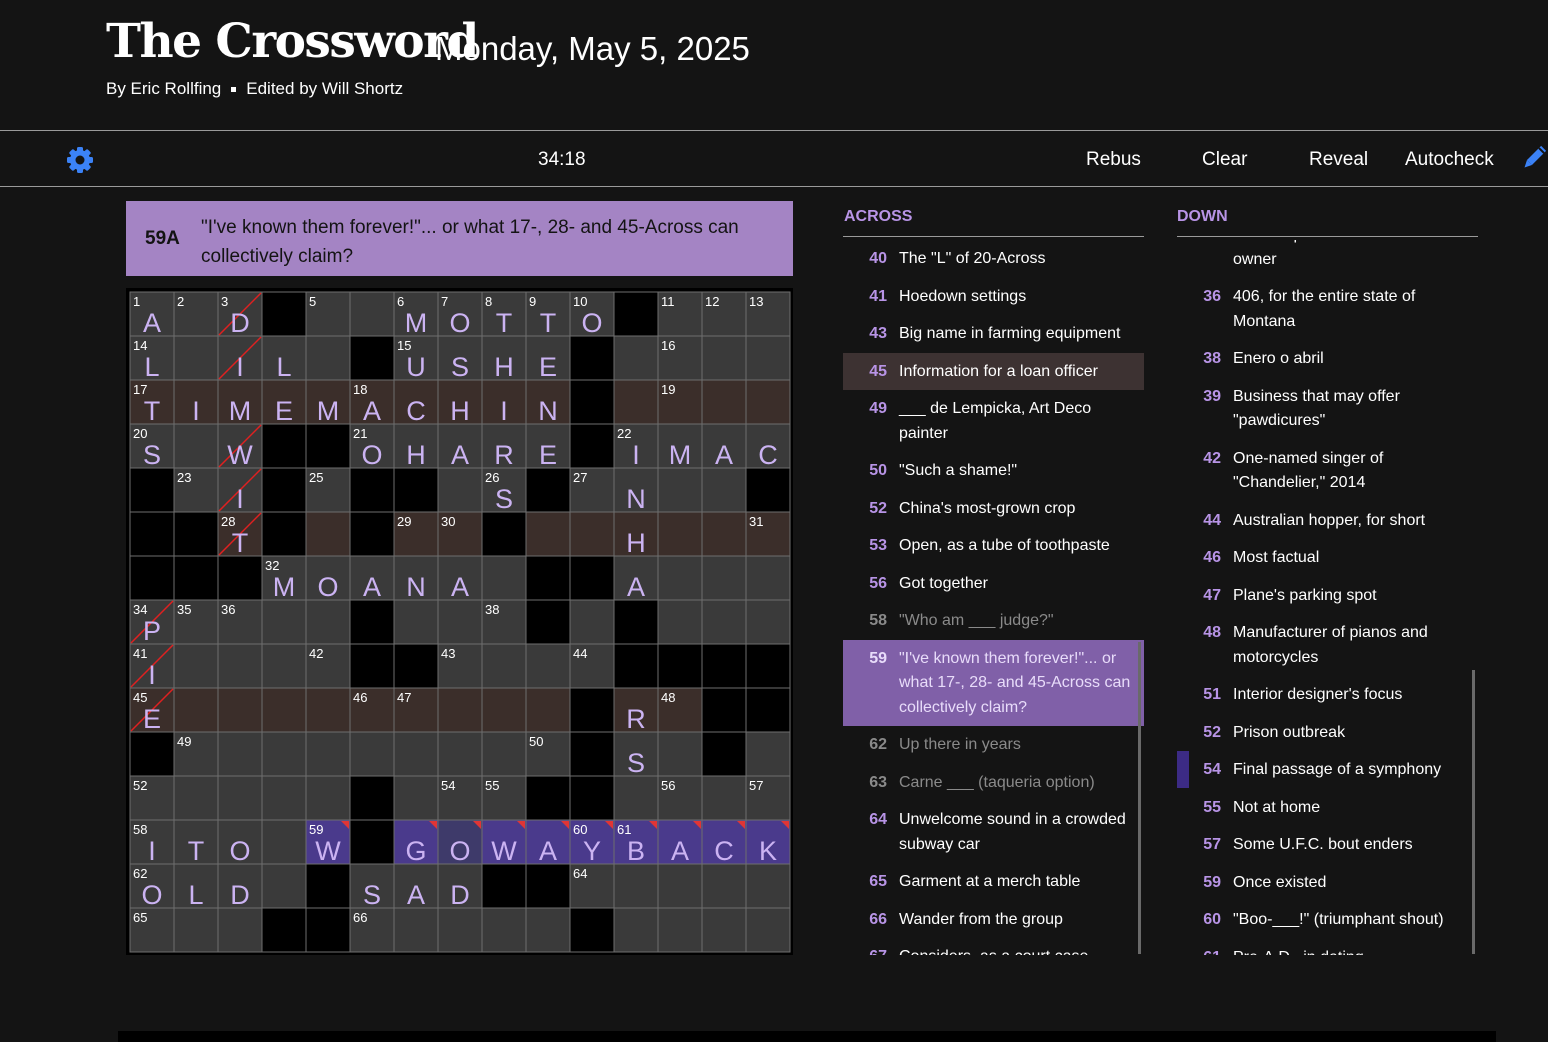 Image resolution: width=1548 pixels, height=1042 pixels. I want to click on clue-item-47: 47 Plane's parking spot, so click(1327, 596).